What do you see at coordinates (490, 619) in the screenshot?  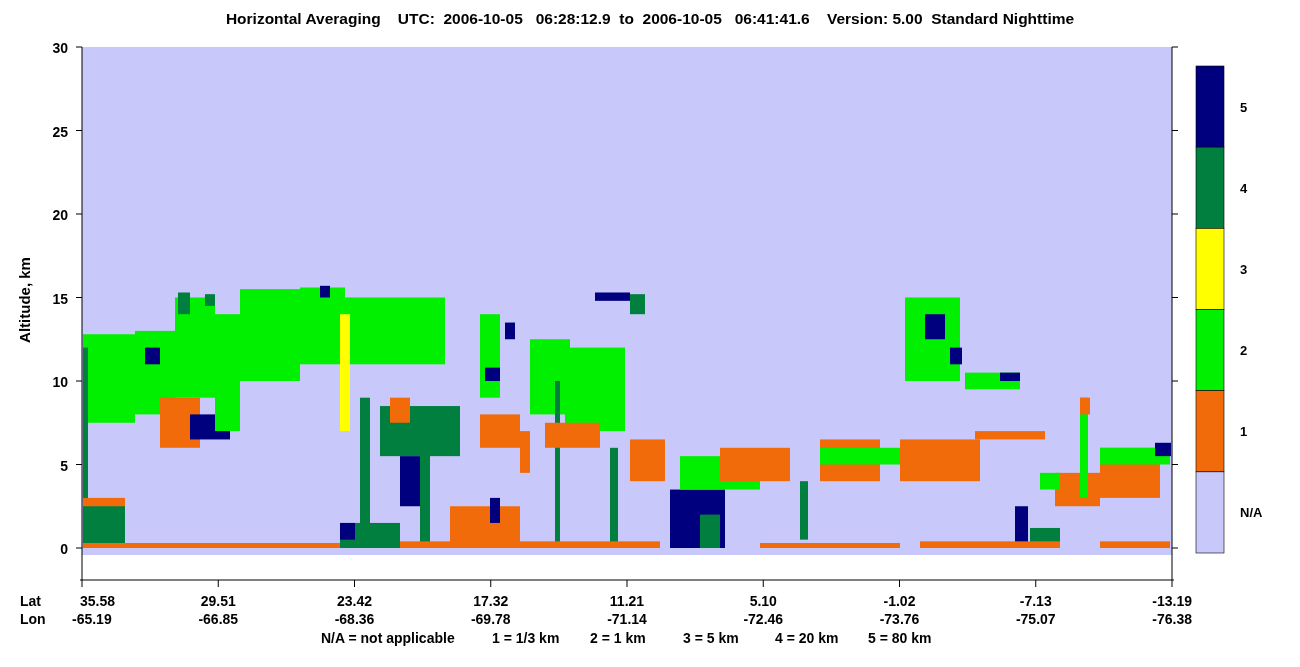 I see `longitude-label: -69.78` at bounding box center [490, 619].